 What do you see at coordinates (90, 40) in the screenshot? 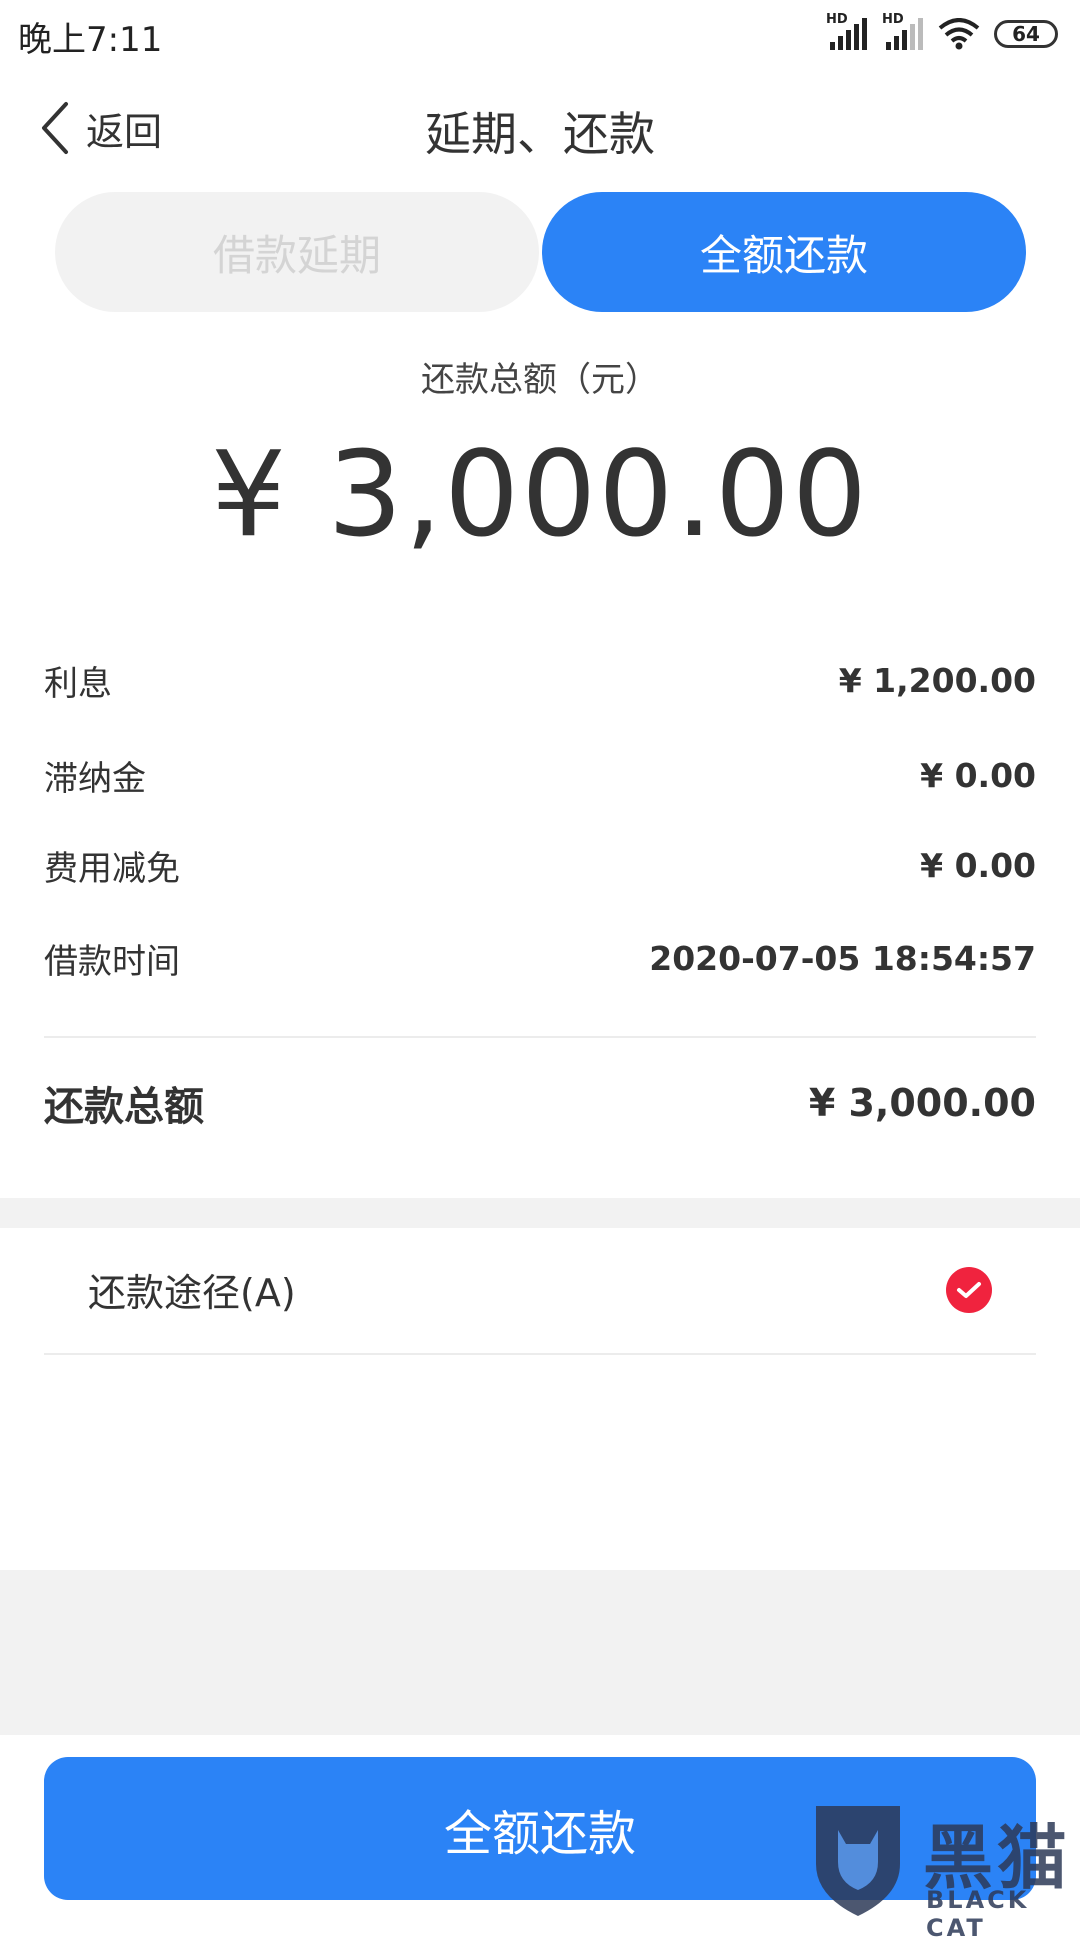
I see `status-time: 晚上7:11` at bounding box center [90, 40].